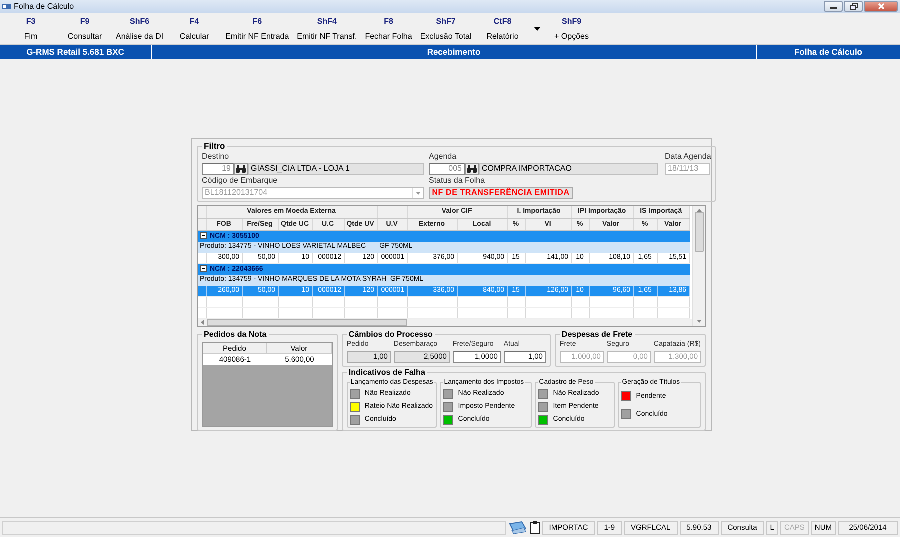  Describe the element at coordinates (258, 28) in the screenshot. I see `toolbar-button: F6 Emitir NF Entrada` at that location.